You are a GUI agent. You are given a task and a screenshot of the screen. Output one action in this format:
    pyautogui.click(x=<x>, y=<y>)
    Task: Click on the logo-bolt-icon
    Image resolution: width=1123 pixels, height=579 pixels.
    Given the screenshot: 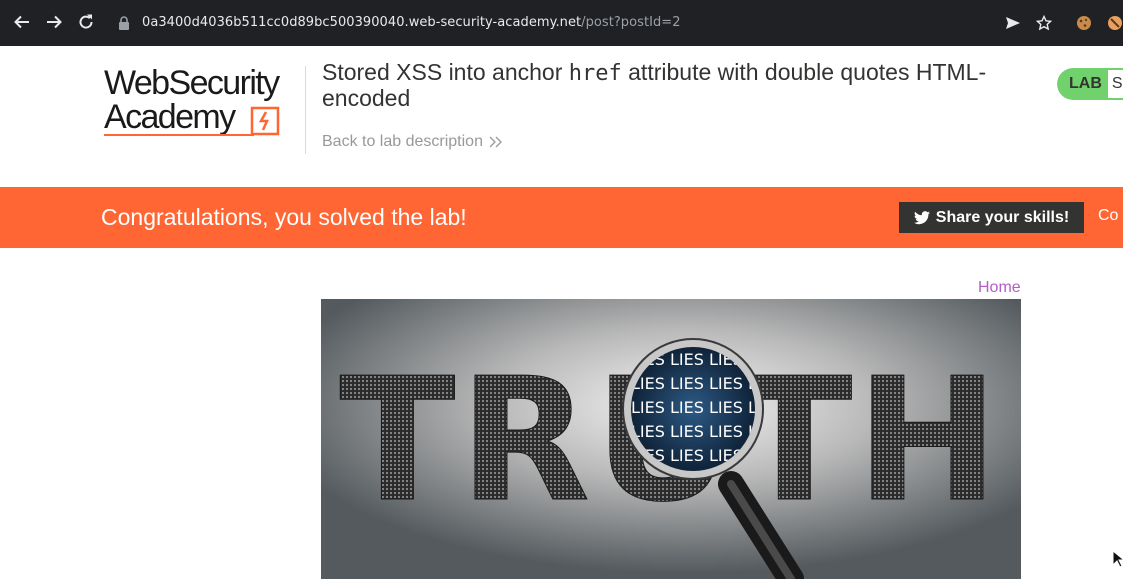 What is the action you would take?
    pyautogui.click(x=265, y=121)
    